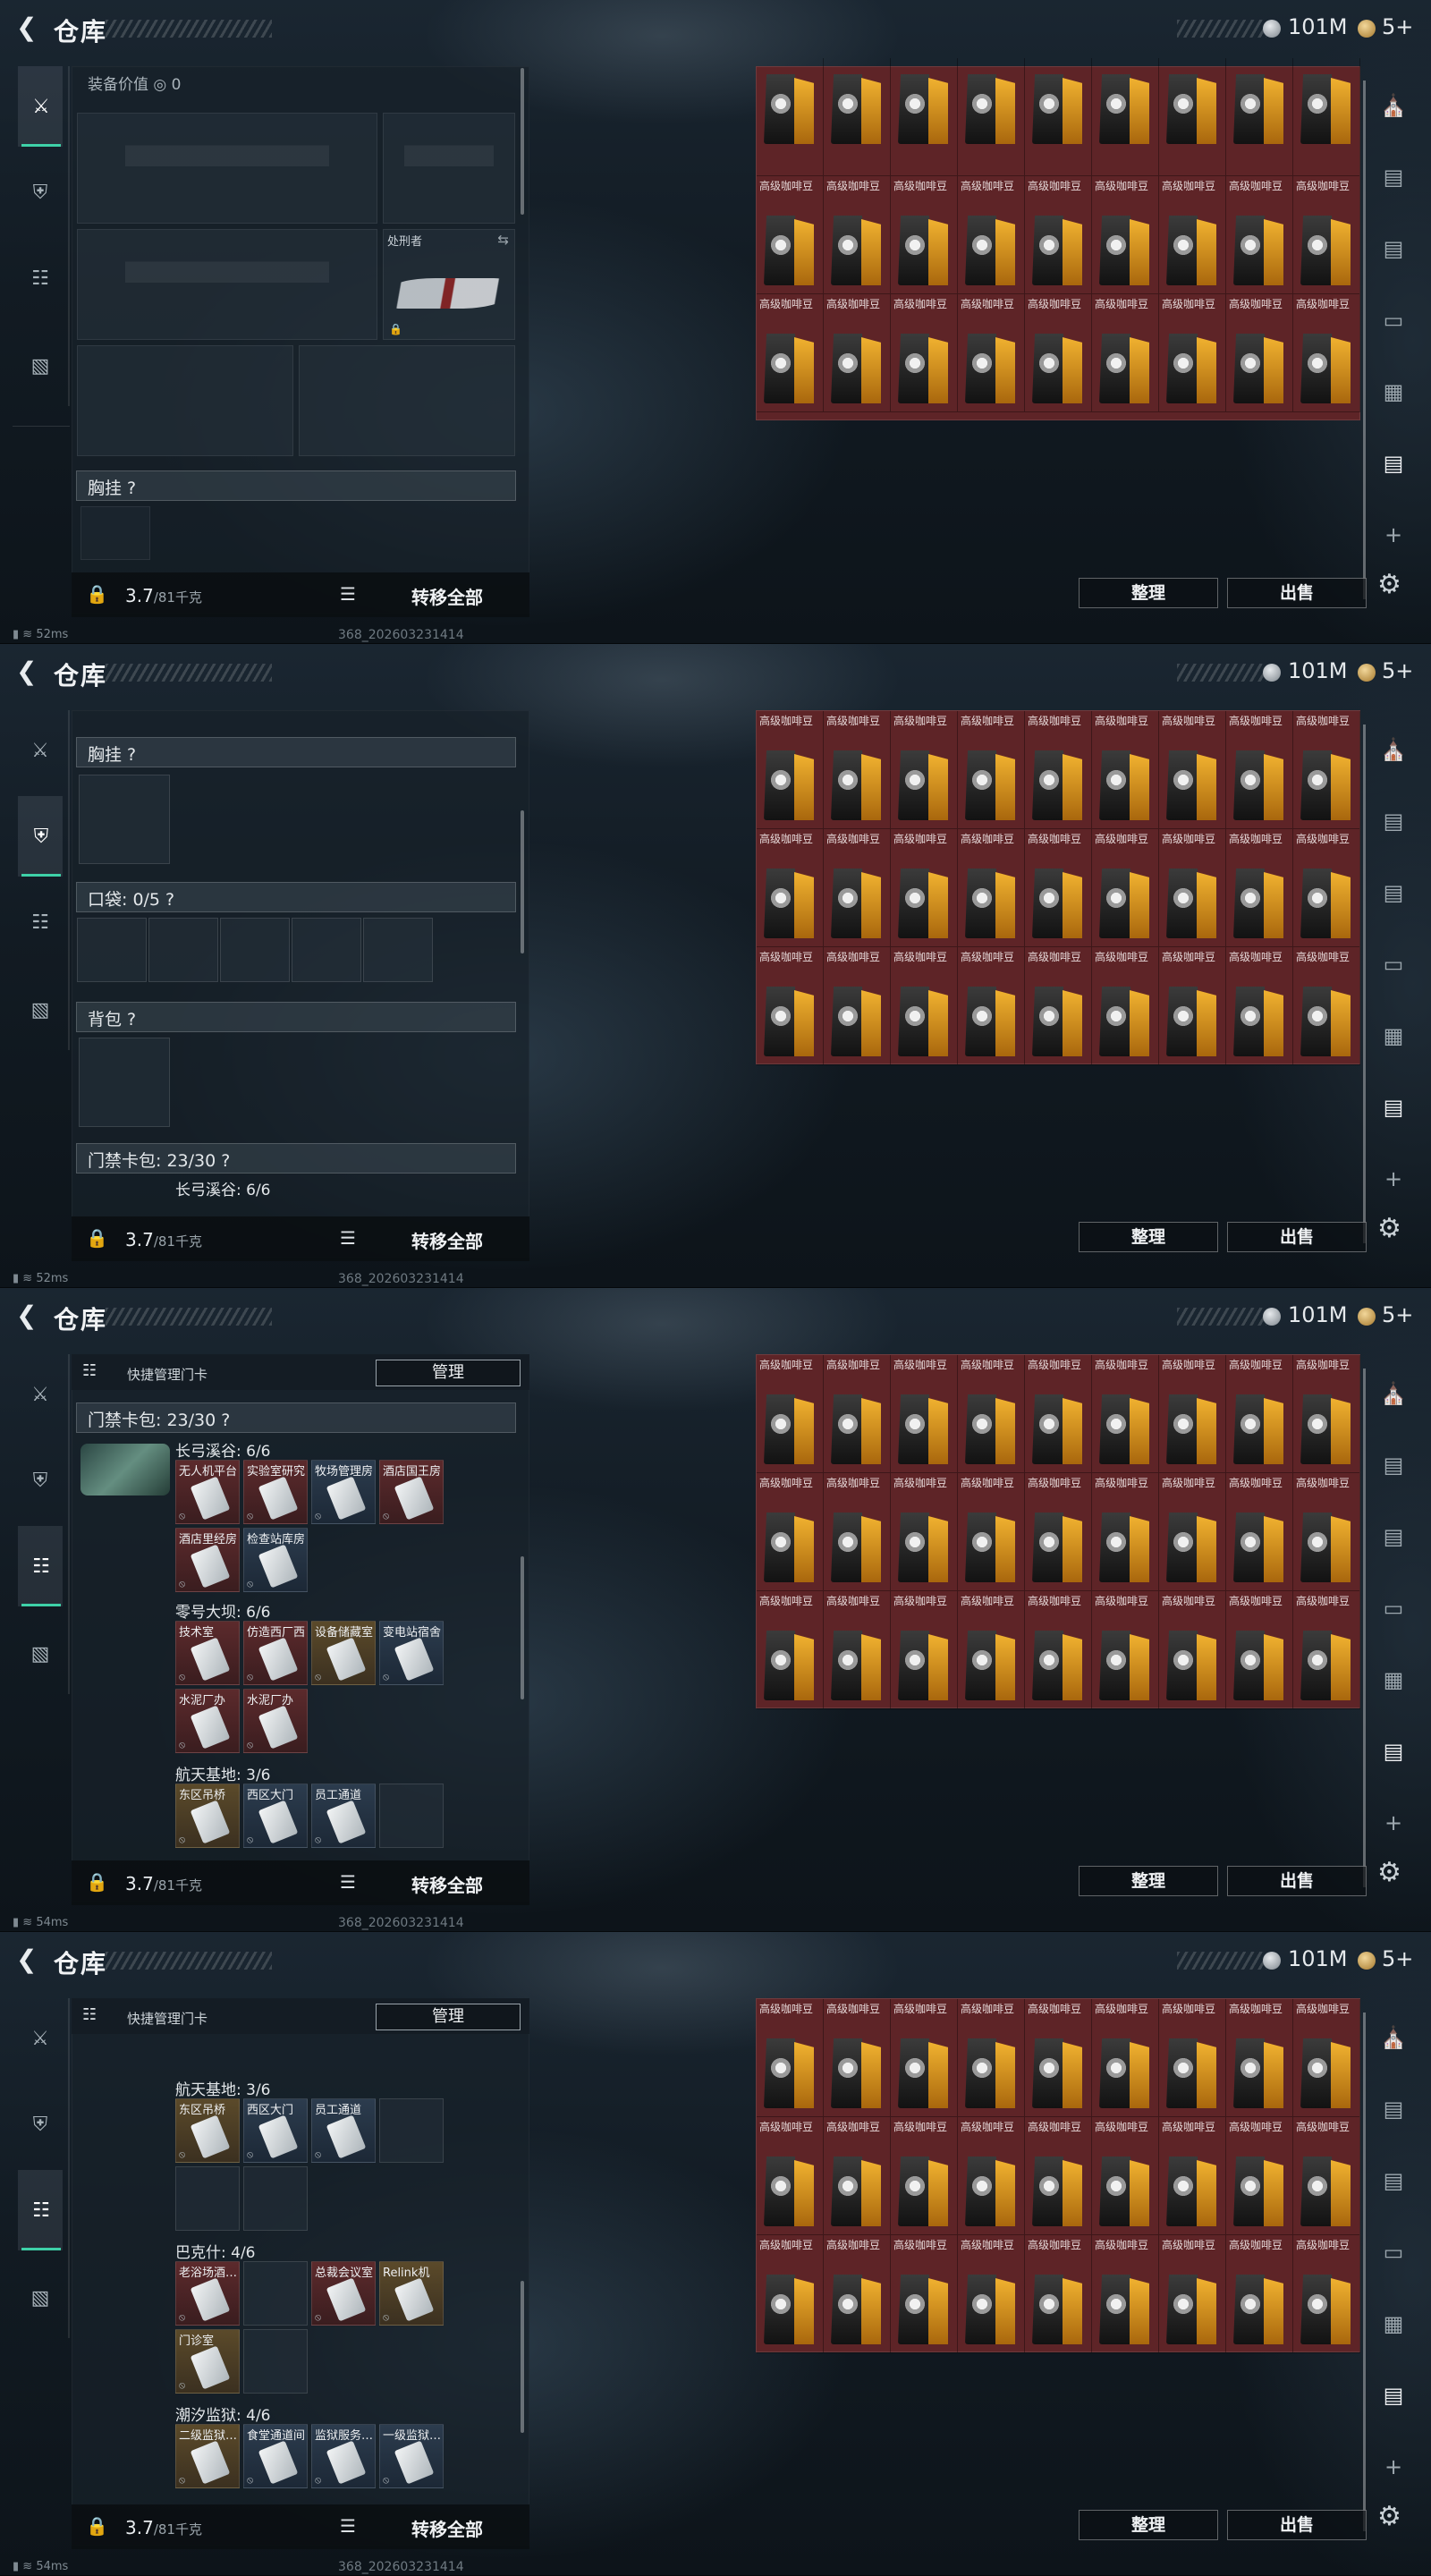  What do you see at coordinates (276, 1653) in the screenshot?
I see `keycard-item: 仿造西厂西 ⦸` at bounding box center [276, 1653].